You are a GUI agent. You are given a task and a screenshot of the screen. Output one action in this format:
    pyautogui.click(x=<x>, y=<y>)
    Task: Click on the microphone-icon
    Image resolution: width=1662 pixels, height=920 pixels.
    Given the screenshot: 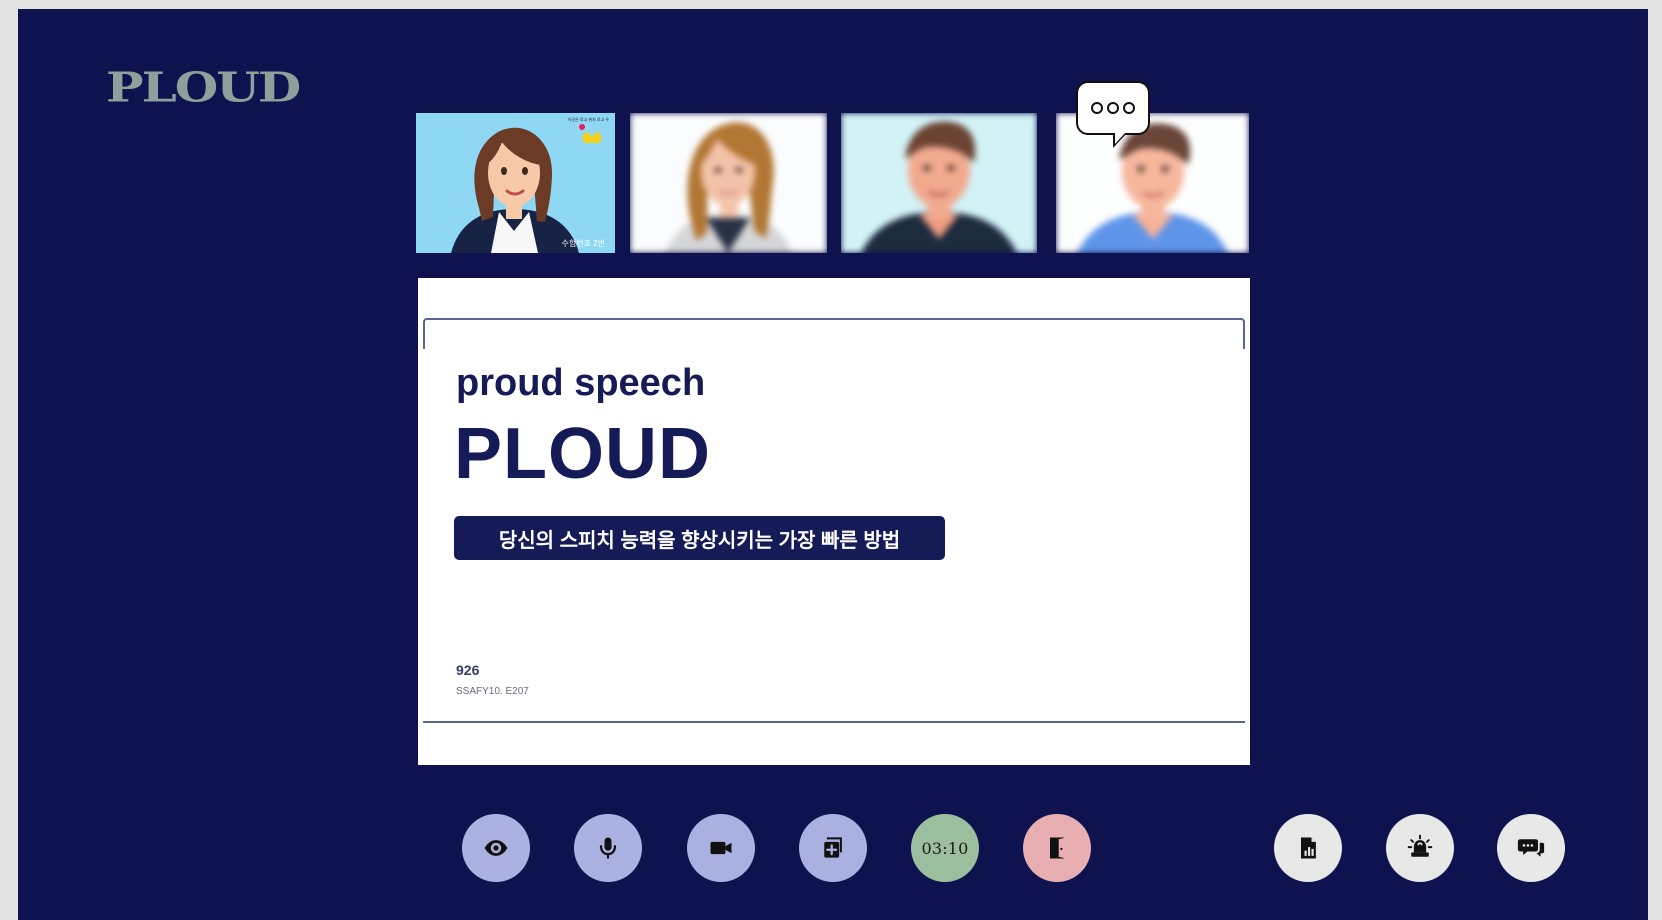 What is the action you would take?
    pyautogui.click(x=608, y=848)
    